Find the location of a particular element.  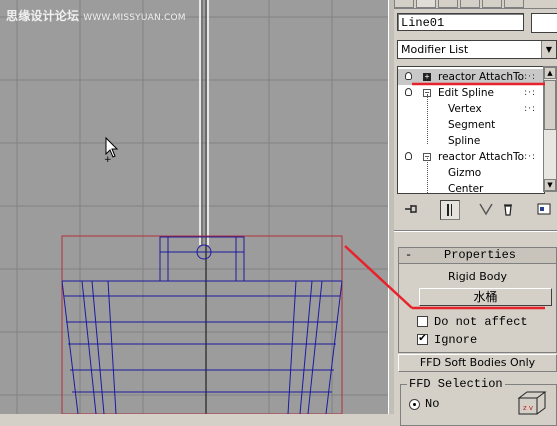

stack-subitem-vertex: Vertex :·: is located at coordinates (471, 109).